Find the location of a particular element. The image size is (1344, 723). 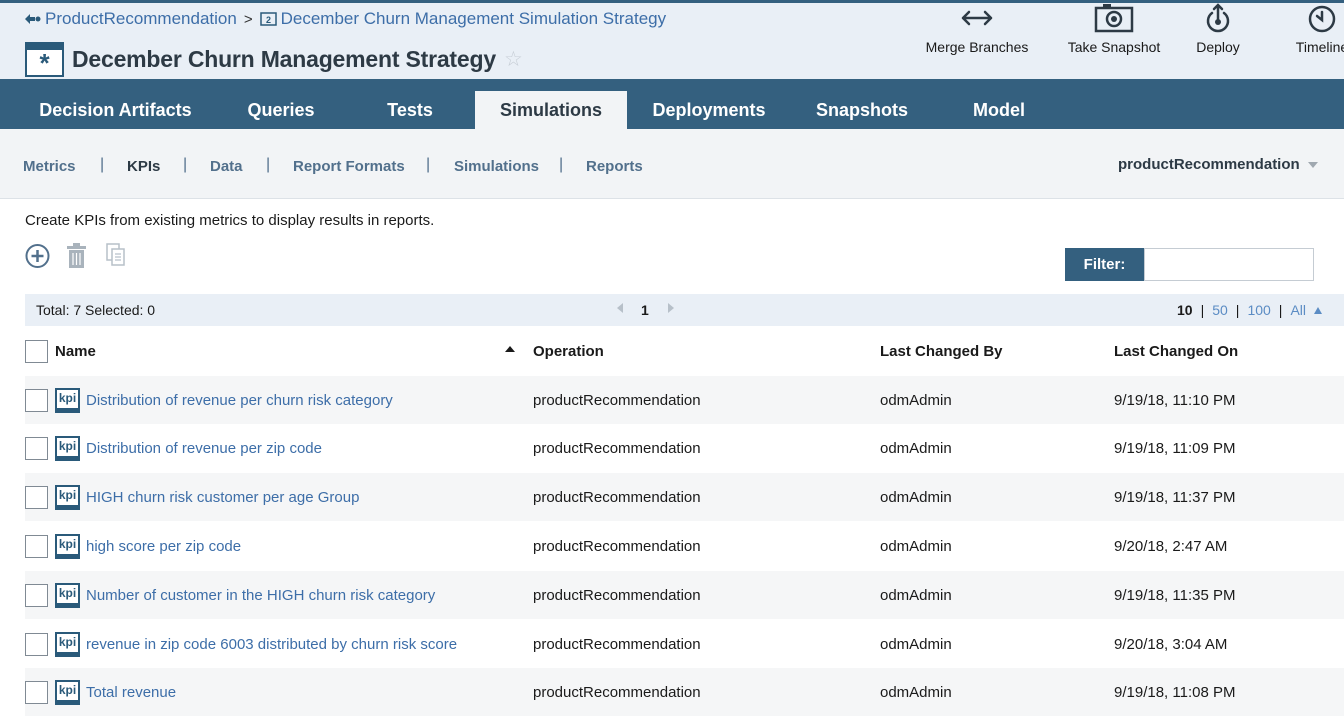

decision-service-icon is located at coordinates (33, 19).